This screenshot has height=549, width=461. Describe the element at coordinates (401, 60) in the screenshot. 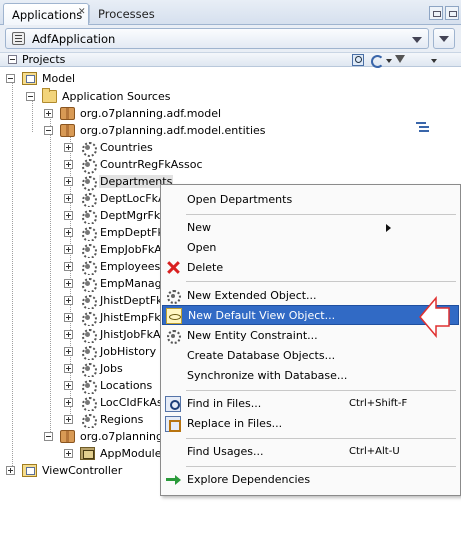

I see `filter-icon` at that location.